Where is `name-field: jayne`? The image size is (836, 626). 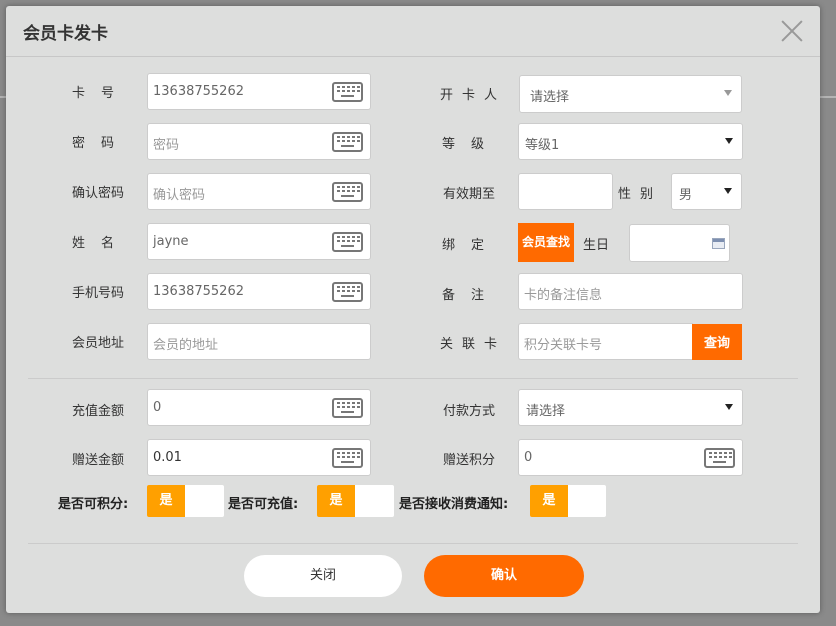 name-field: jayne is located at coordinates (259, 241).